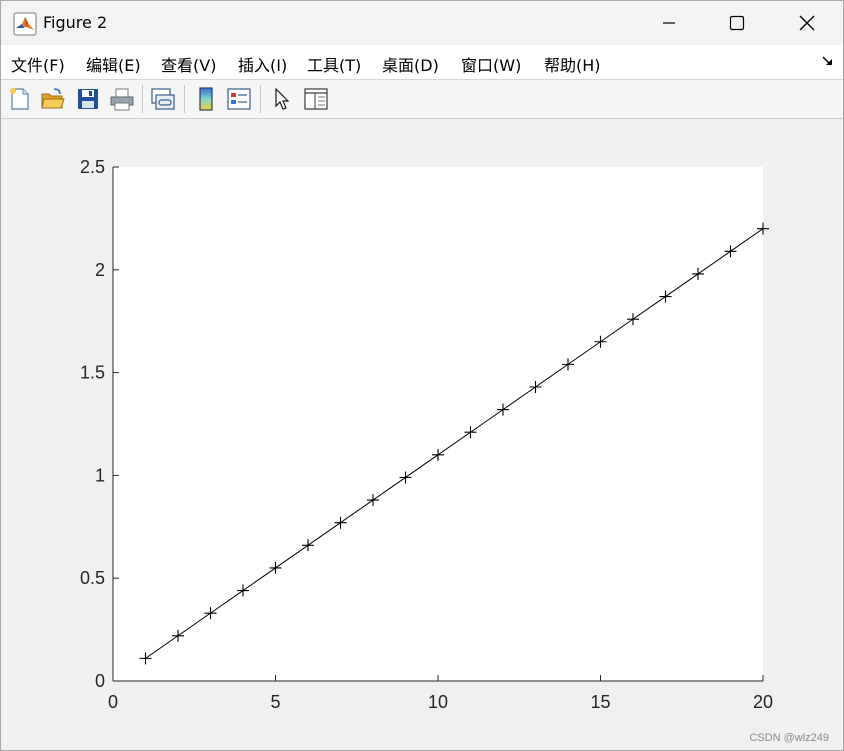  Describe the element at coordinates (100, 681) in the screenshot. I see `y-tick-label: 0` at that location.